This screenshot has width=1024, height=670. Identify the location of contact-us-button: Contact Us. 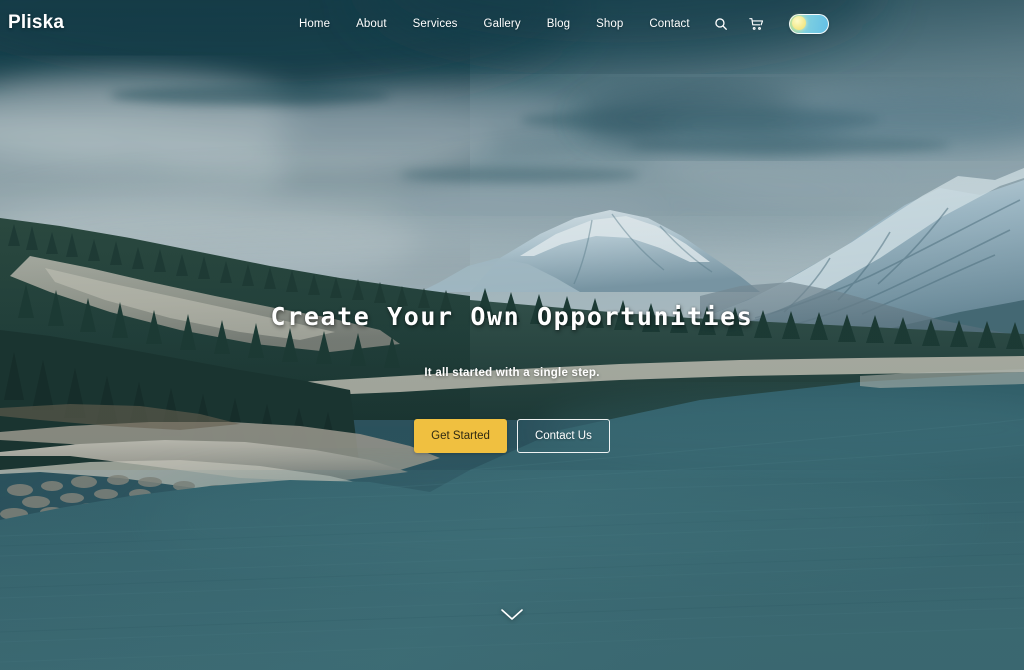
(563, 436).